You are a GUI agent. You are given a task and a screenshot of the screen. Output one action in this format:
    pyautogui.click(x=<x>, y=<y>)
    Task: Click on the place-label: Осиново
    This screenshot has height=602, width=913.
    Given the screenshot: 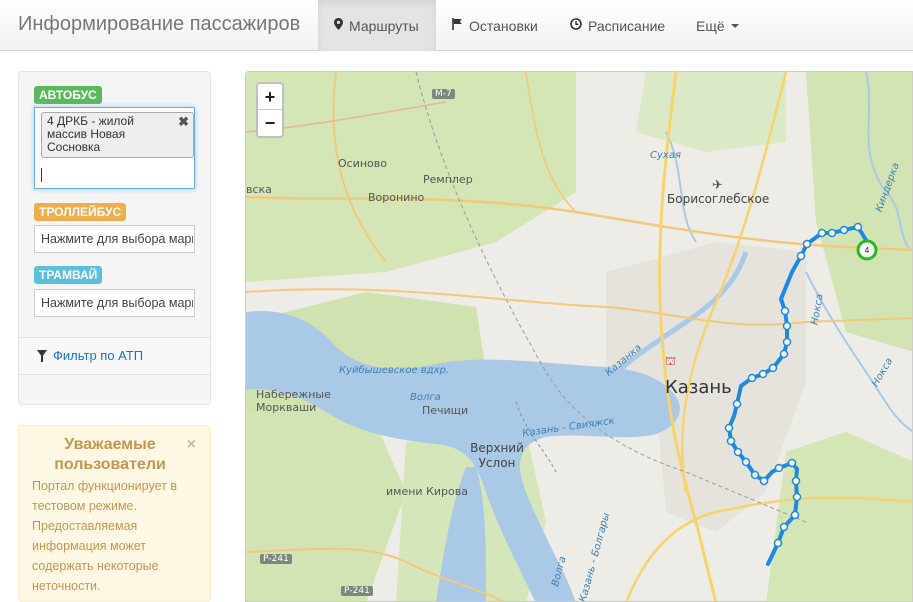 What is the action you would take?
    pyautogui.click(x=362, y=163)
    